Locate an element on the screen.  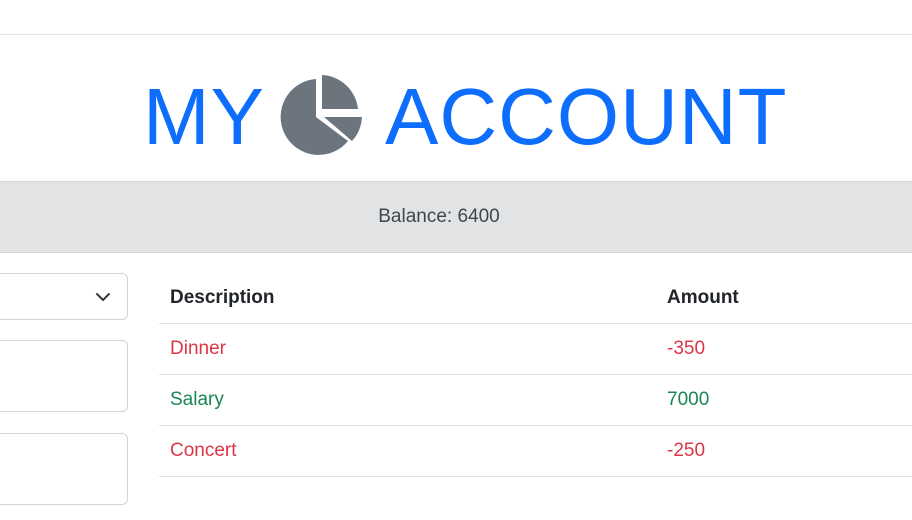
balance-bar: Balance: 6400 is located at coordinates (456, 217).